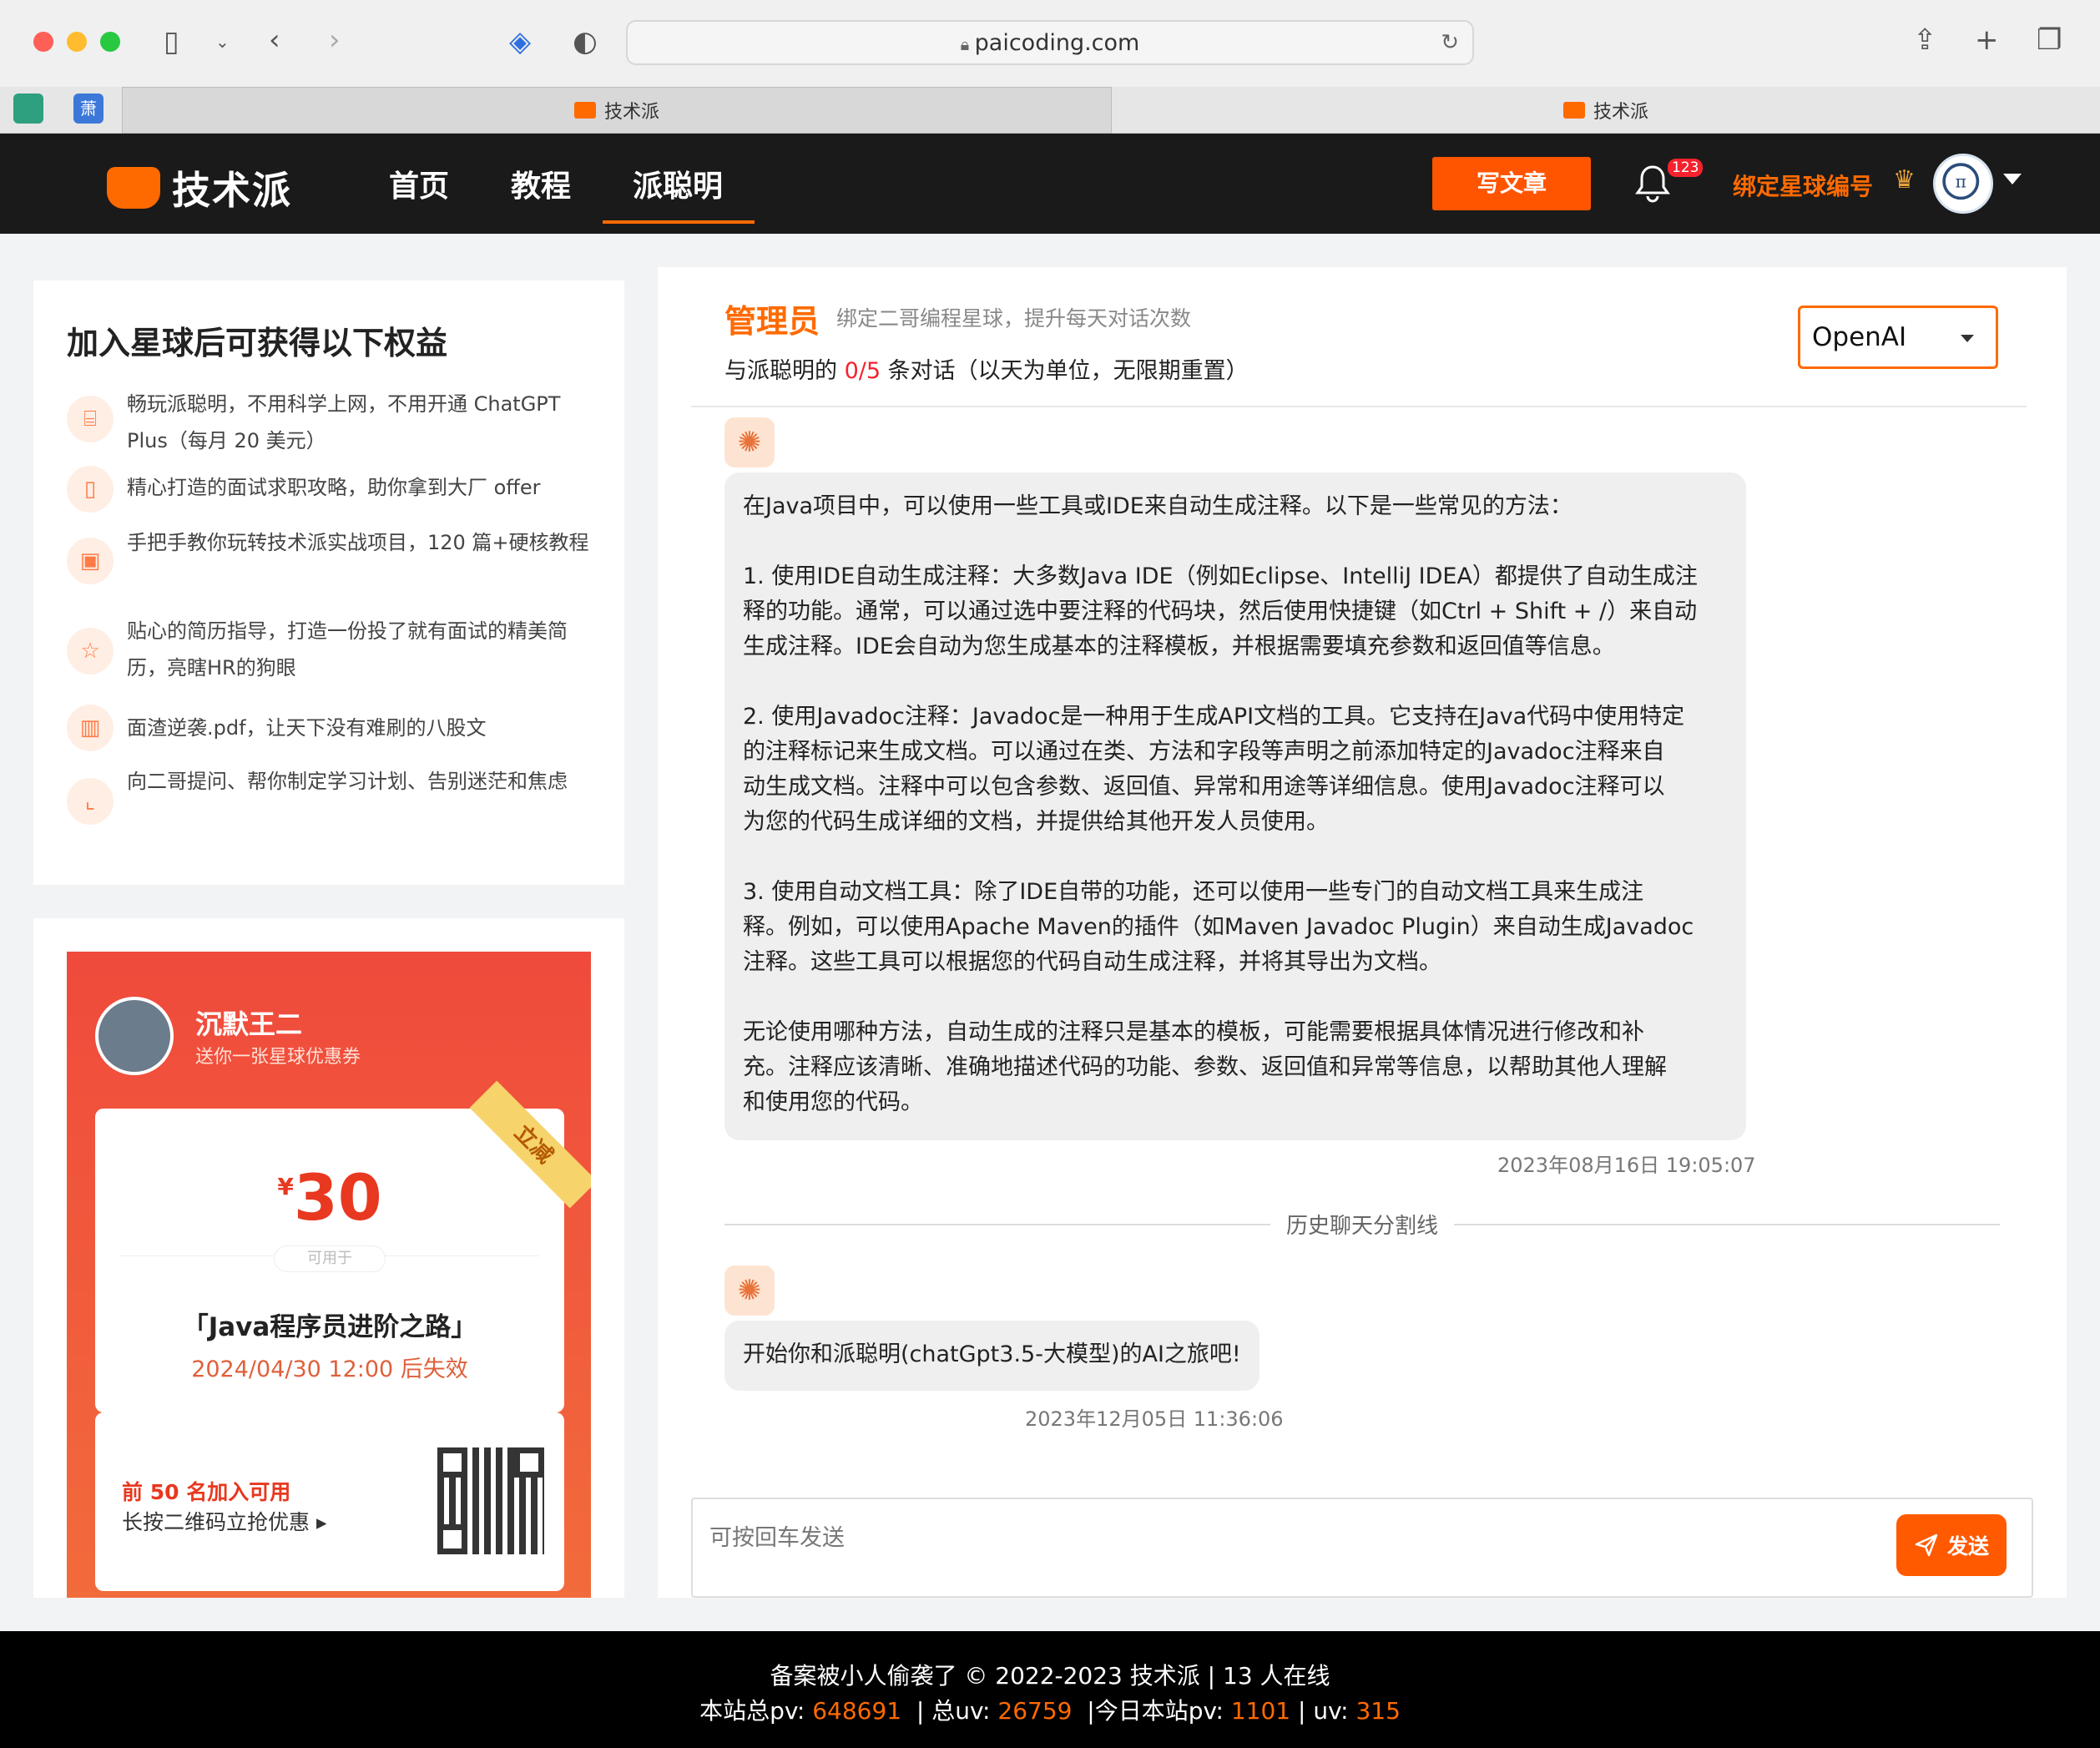 The width and height of the screenshot is (2100, 1748). Describe the element at coordinates (1036, 822) in the screenshot. I see `message-line: 为您的代码生成详细的文档，并提供给其他开发人员使用。` at that location.